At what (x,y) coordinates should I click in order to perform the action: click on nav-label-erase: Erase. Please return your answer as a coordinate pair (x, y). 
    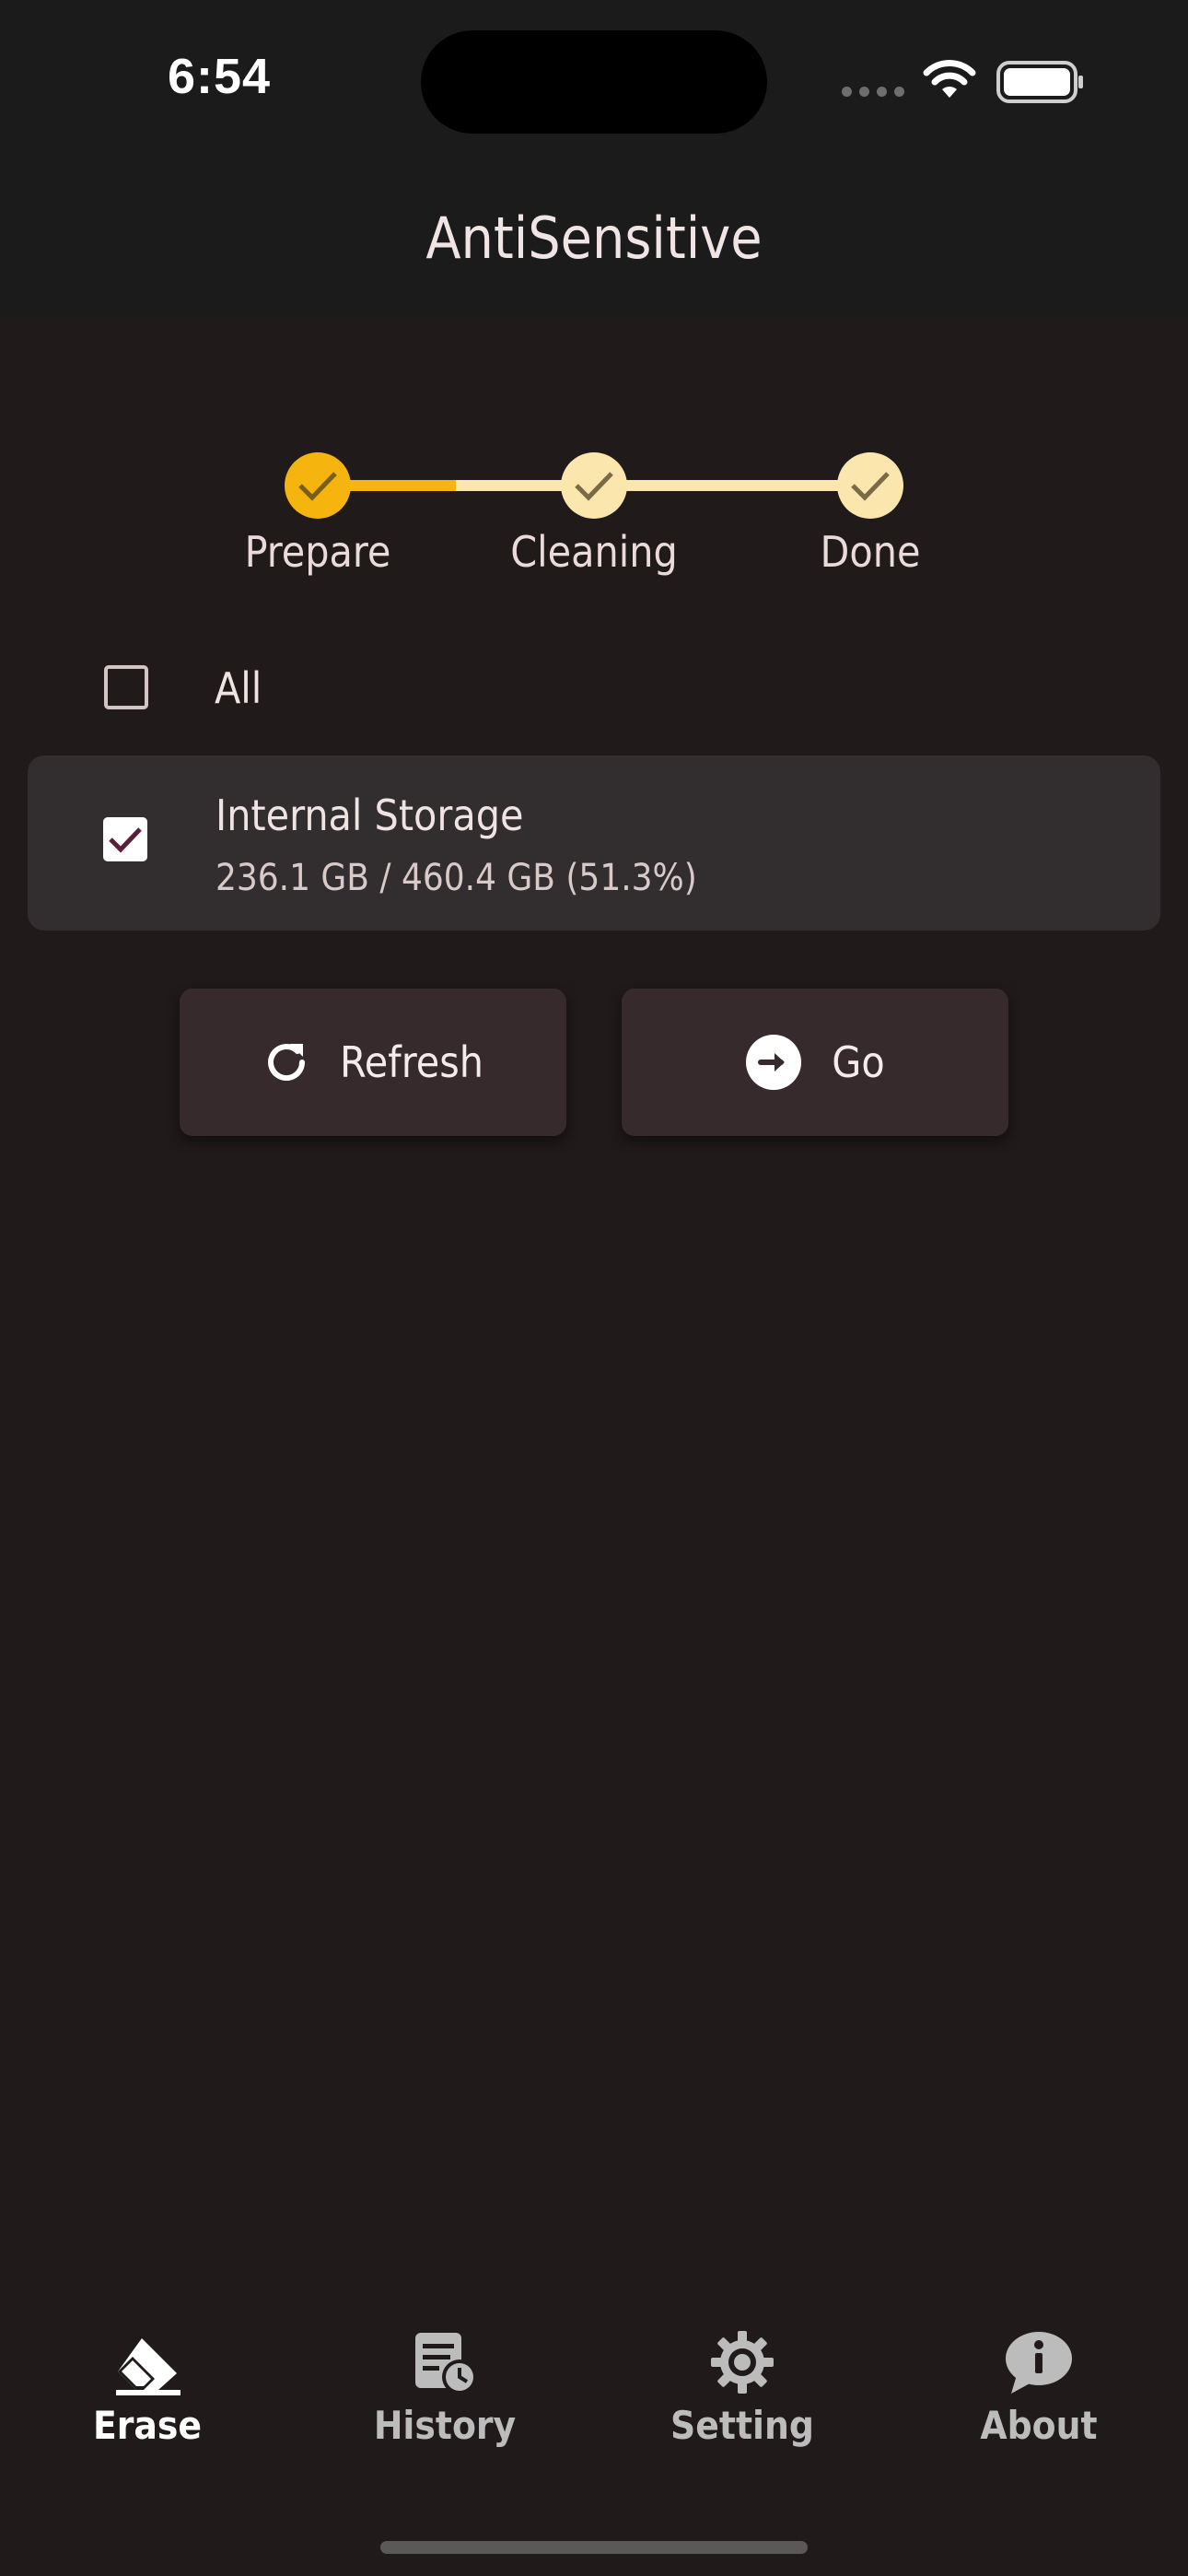
    Looking at the image, I should click on (147, 2425).